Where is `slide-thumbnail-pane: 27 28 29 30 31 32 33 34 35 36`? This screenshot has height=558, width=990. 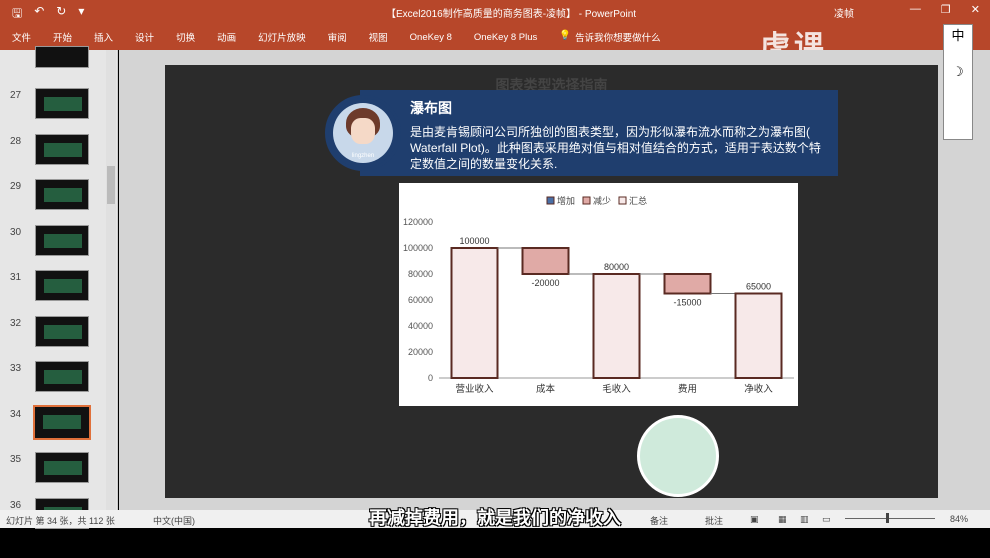 slide-thumbnail-pane: 27 28 29 30 31 32 33 34 35 36 is located at coordinates (59, 287).